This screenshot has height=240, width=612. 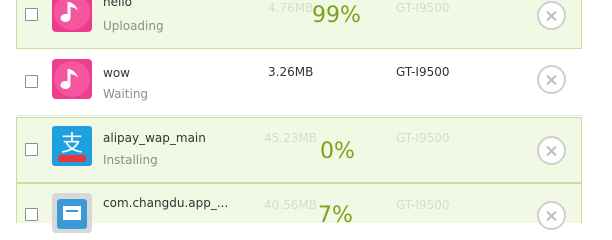 I want to click on progress-percent: 7%, so click(x=335, y=215).